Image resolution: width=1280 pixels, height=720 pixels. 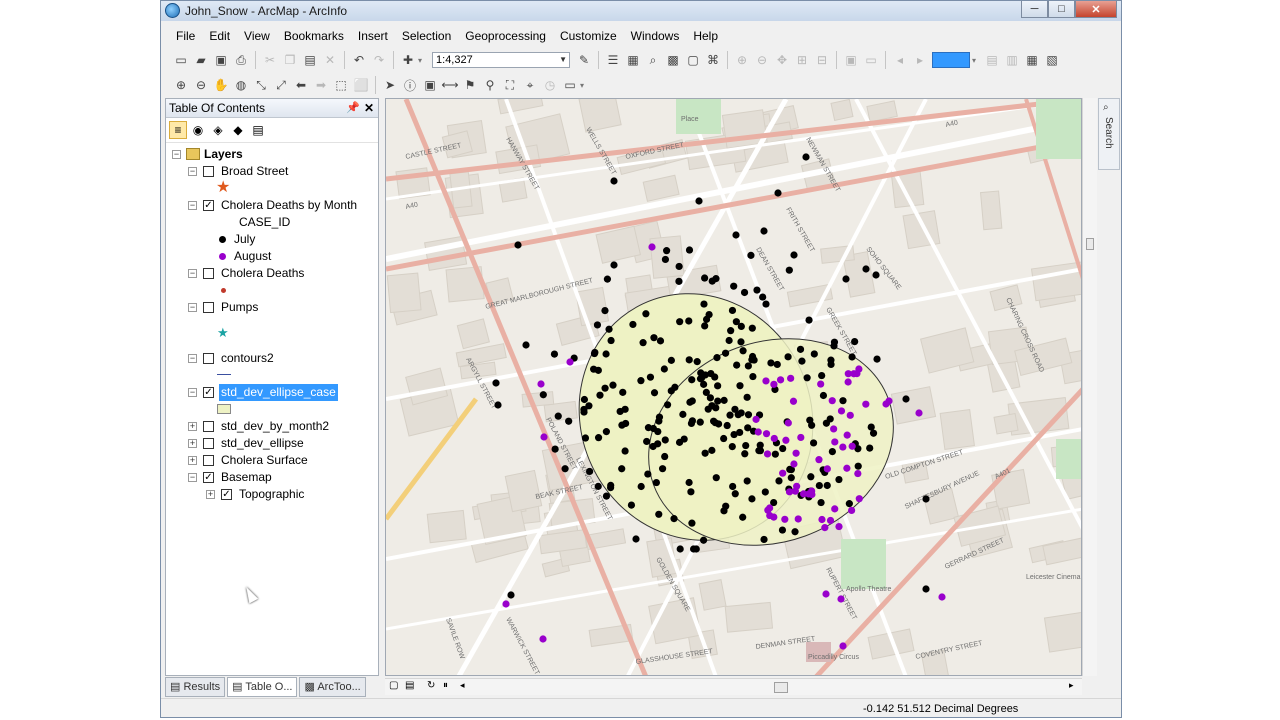 I want to click on minimize-button: ─, so click(x=1034, y=9).